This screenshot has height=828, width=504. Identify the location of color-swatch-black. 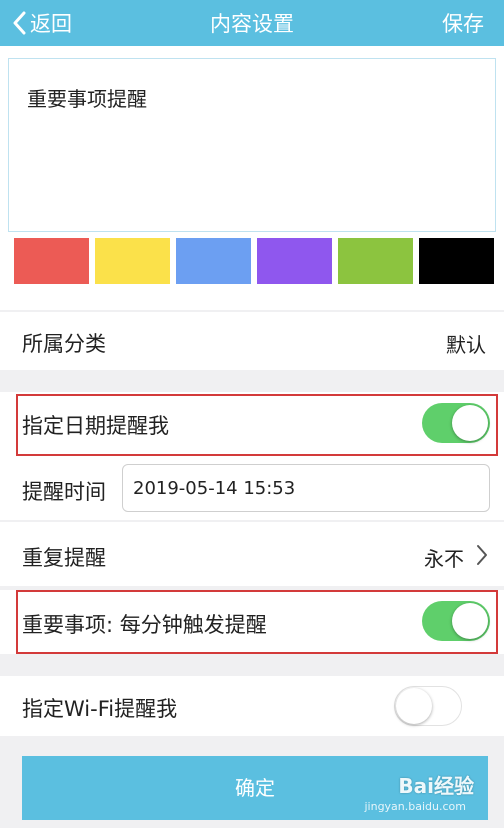
(456, 261).